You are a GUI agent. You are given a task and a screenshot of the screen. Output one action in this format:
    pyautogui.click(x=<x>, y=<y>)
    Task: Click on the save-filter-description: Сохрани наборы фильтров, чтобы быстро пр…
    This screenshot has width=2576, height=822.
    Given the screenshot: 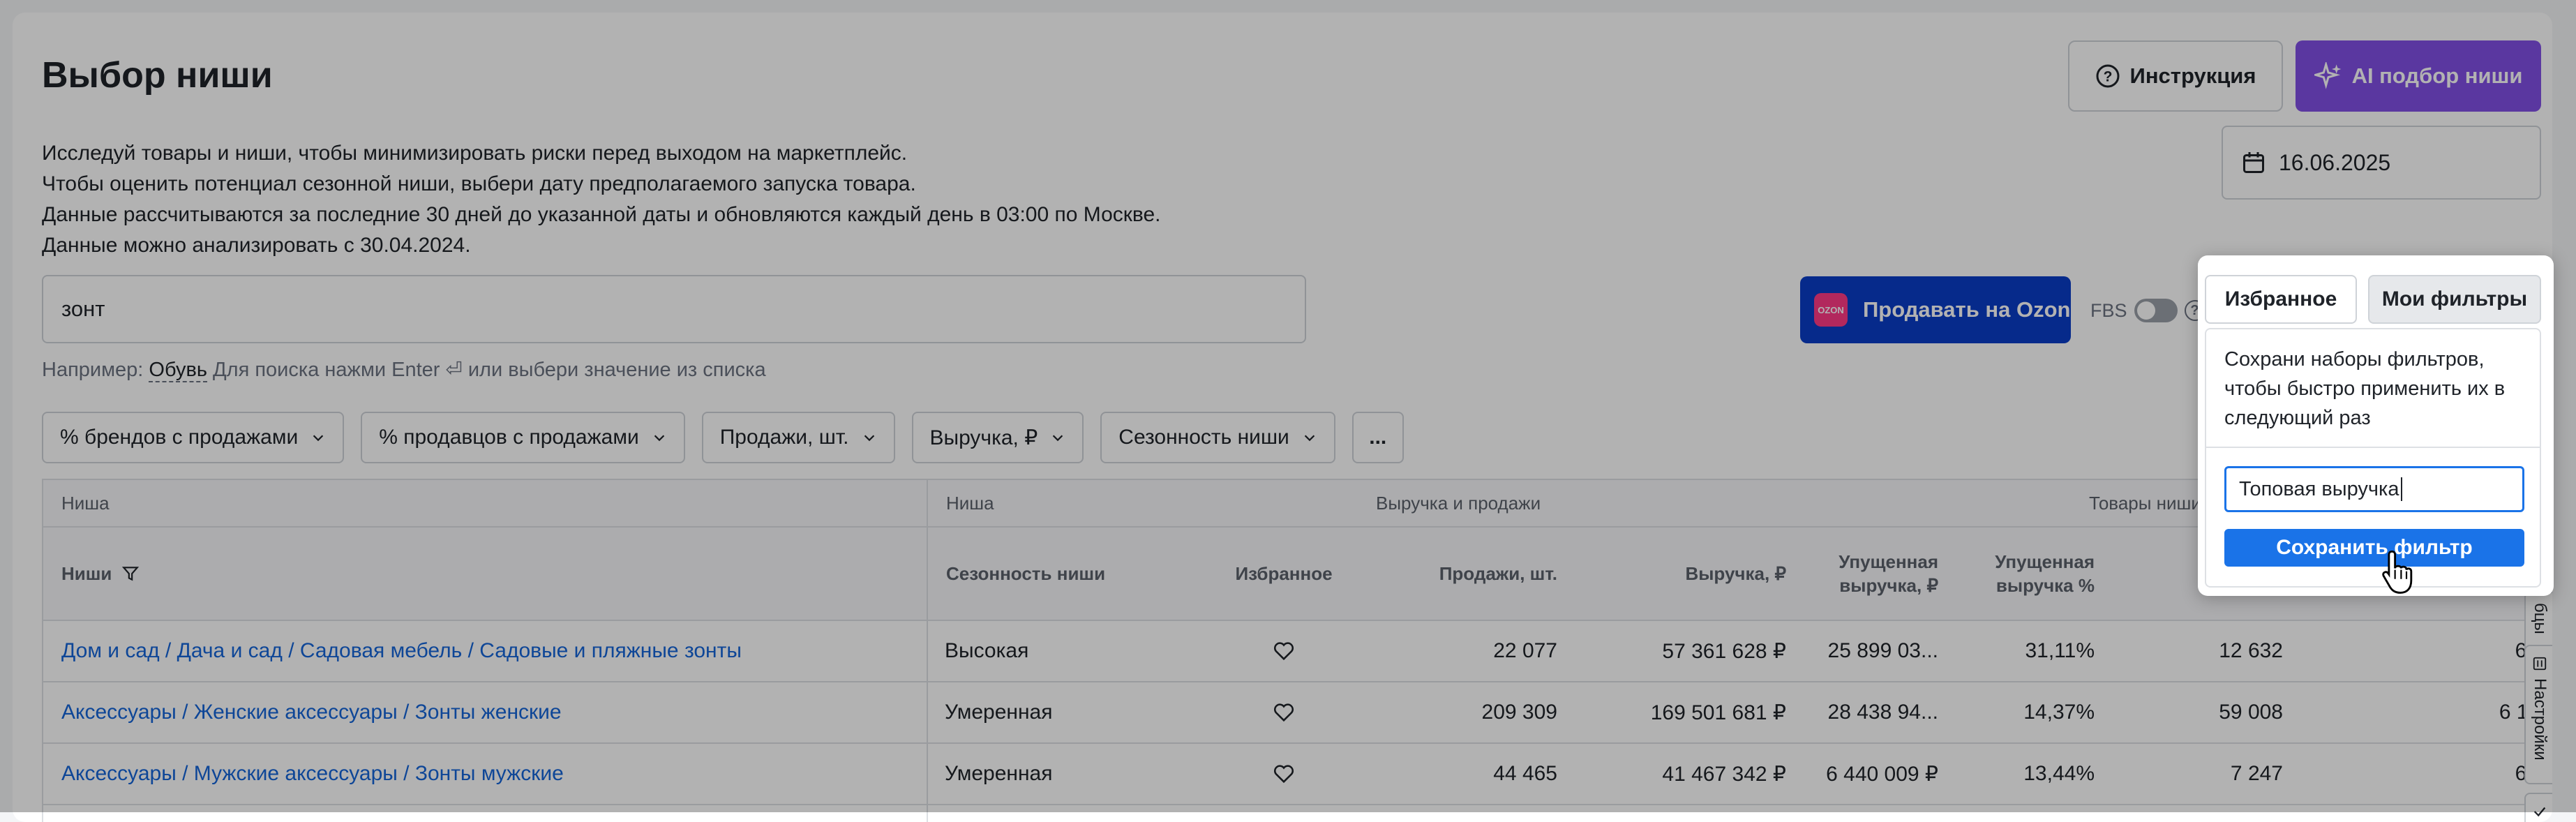 What is the action you would take?
    pyautogui.click(x=2365, y=388)
    